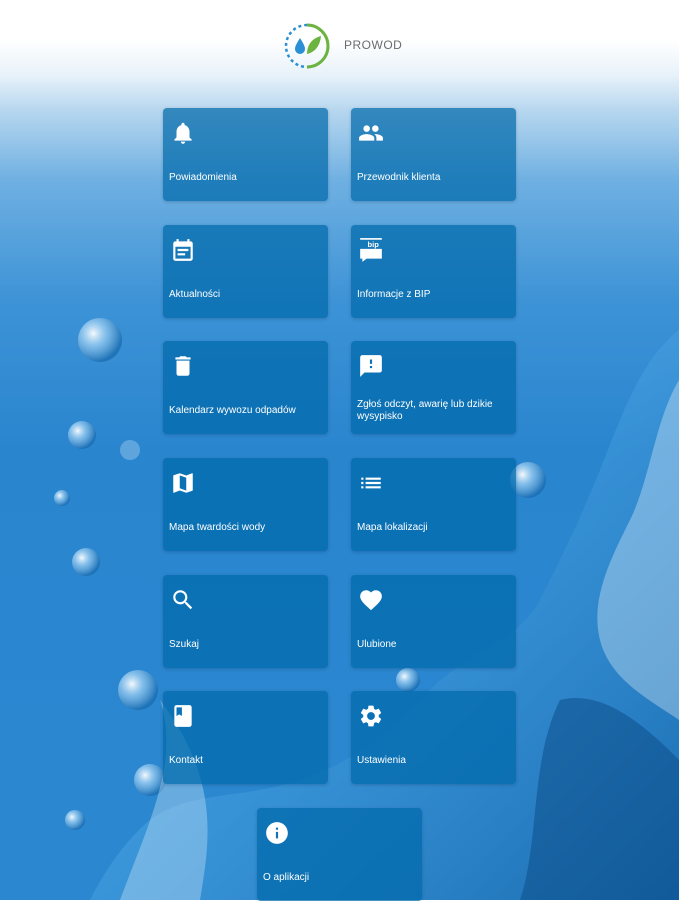 This screenshot has width=679, height=901. Describe the element at coordinates (371, 716) in the screenshot. I see `gear-icon` at that location.